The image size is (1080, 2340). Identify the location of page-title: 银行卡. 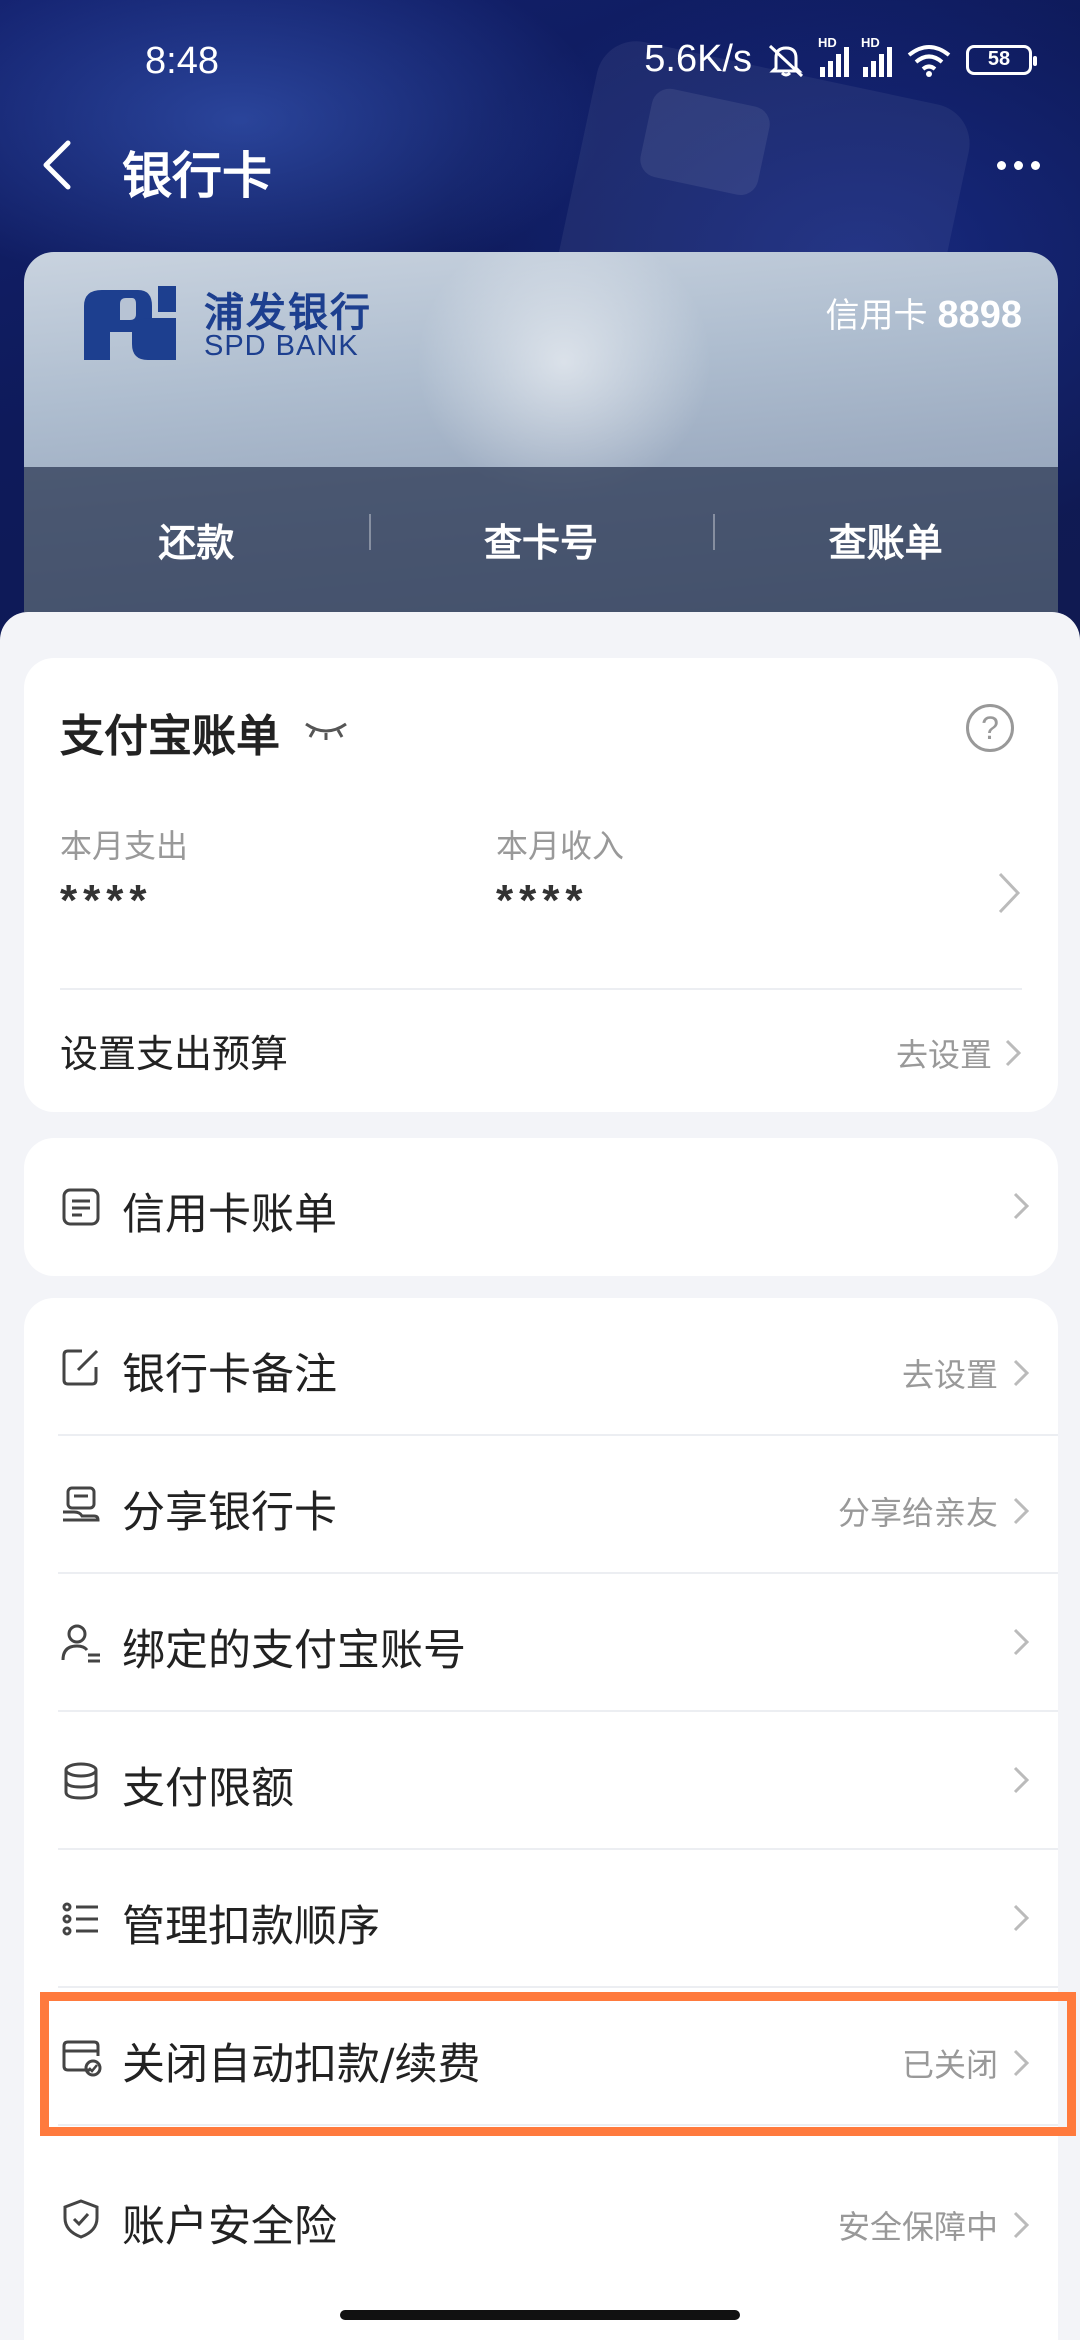
(197, 176).